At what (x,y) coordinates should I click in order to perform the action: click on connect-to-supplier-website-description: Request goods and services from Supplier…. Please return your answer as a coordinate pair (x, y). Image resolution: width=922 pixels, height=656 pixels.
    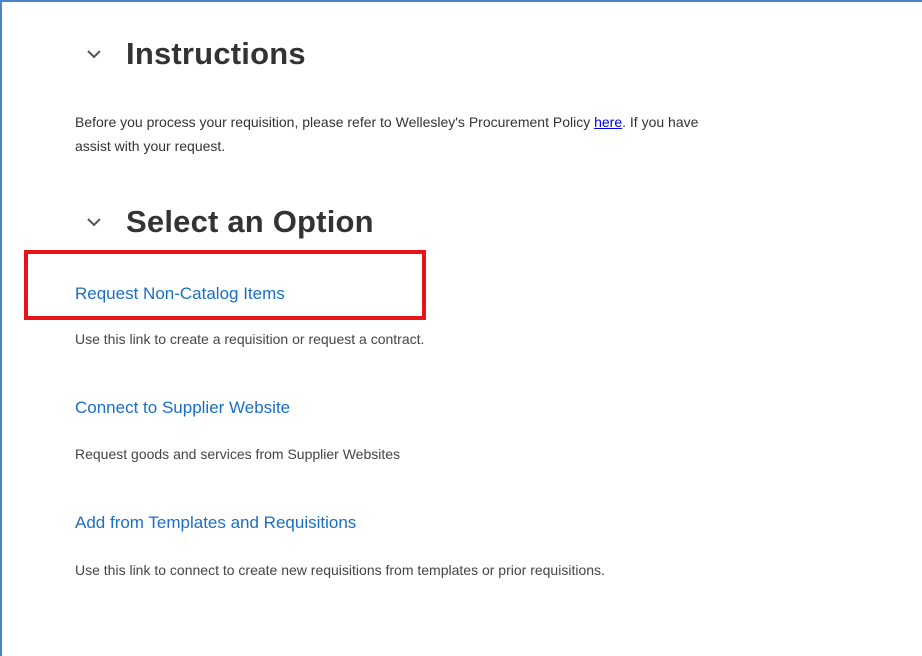
    Looking at the image, I should click on (238, 454).